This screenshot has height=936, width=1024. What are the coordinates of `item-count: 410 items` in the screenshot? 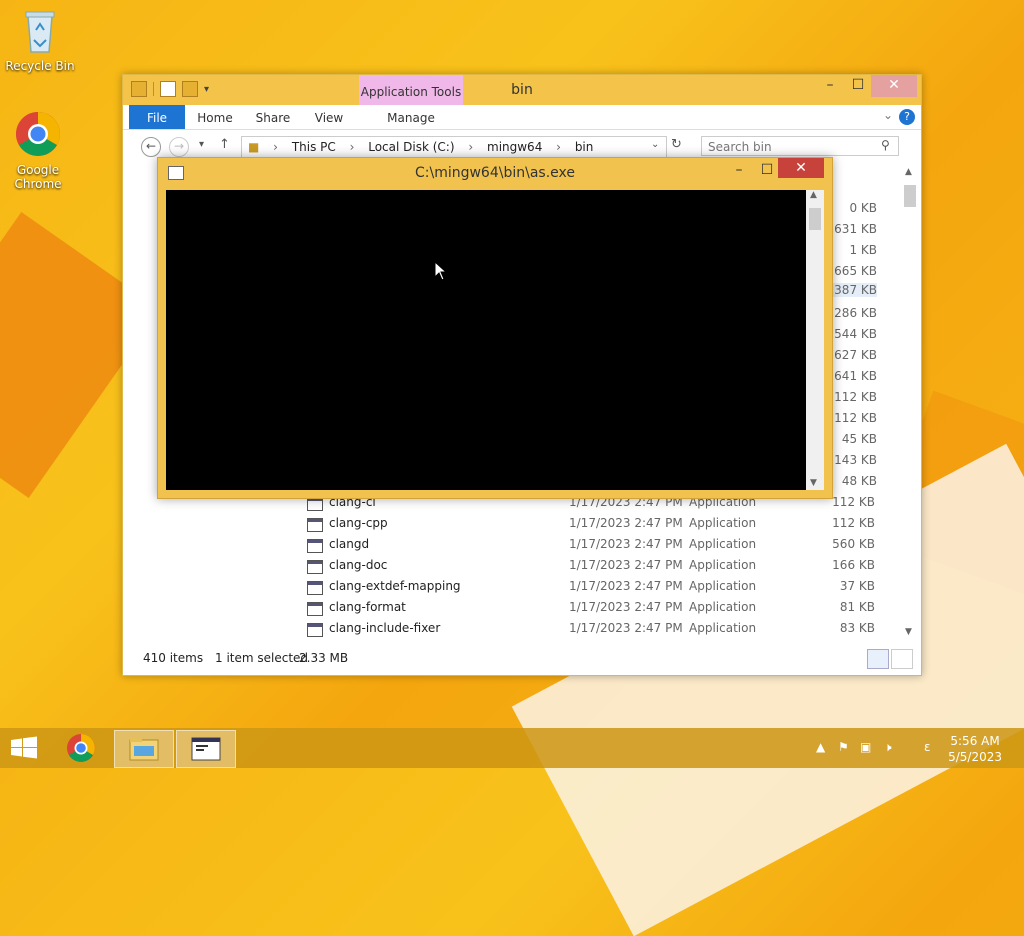 It's located at (173, 658).